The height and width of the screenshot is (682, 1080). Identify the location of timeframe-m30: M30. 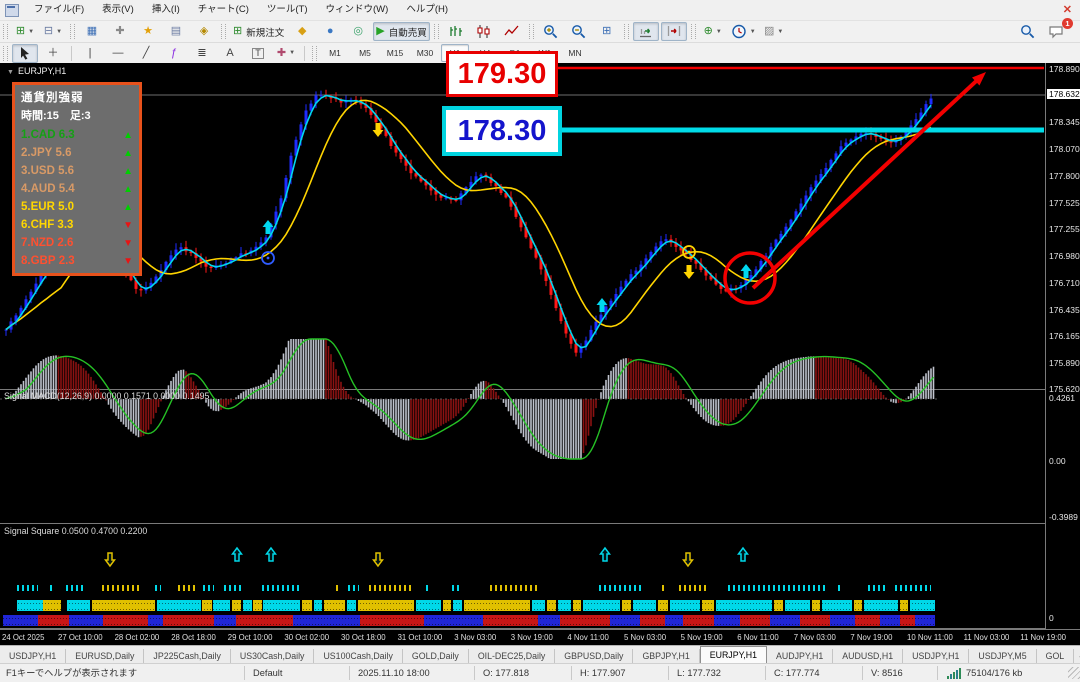
(425, 53).